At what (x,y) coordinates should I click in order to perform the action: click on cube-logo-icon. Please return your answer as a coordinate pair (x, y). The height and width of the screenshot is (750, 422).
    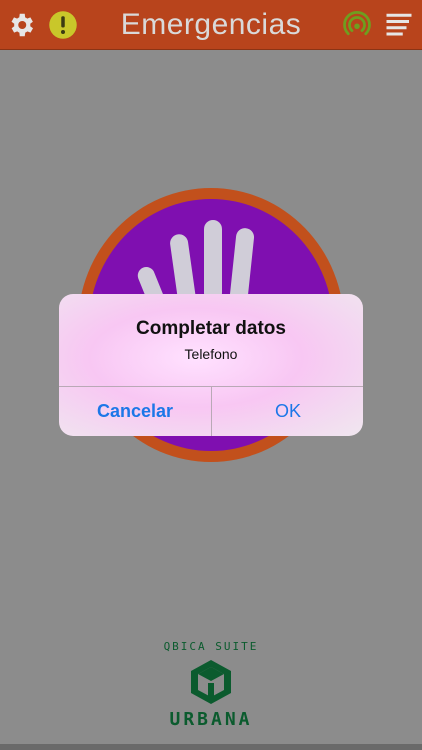
    Looking at the image, I should click on (211, 682).